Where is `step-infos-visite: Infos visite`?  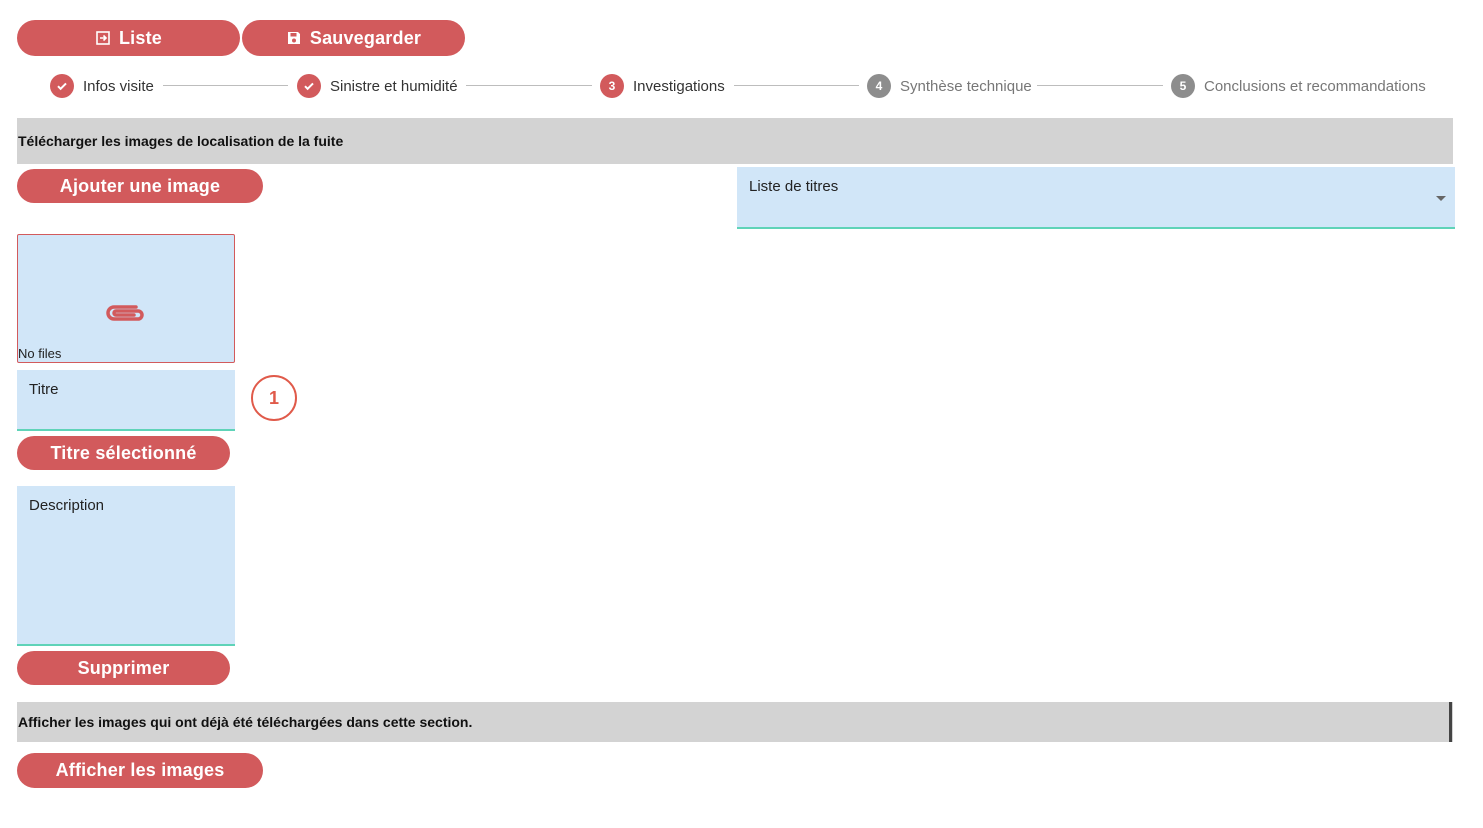 step-infos-visite: Infos visite is located at coordinates (102, 86).